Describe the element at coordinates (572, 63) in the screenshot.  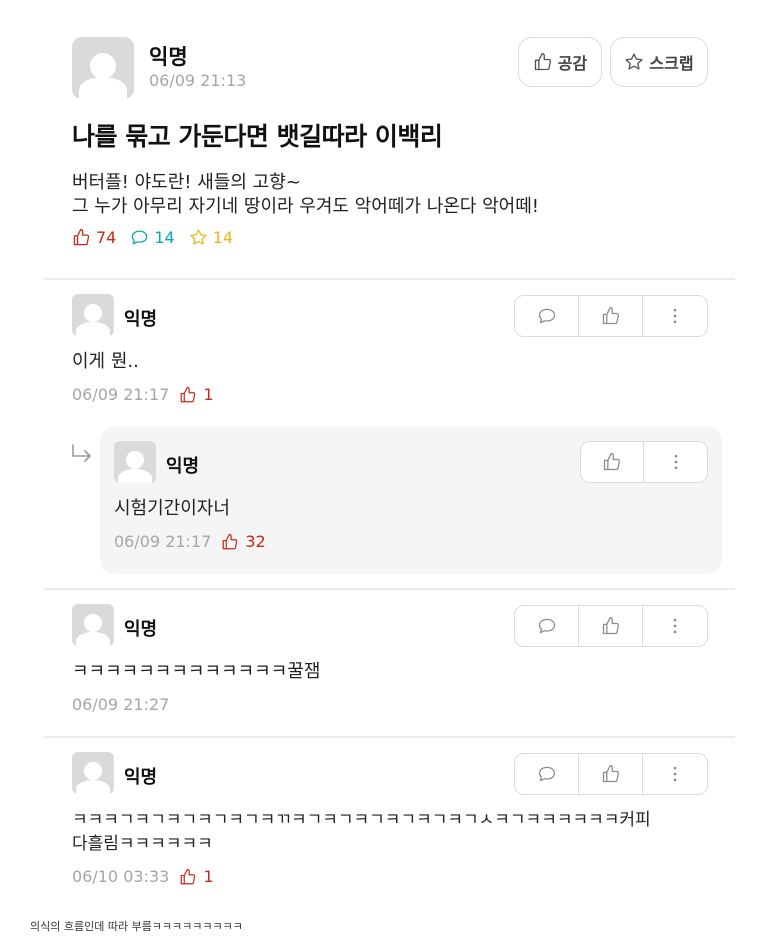
I see `empathize-label: 공감` at that location.